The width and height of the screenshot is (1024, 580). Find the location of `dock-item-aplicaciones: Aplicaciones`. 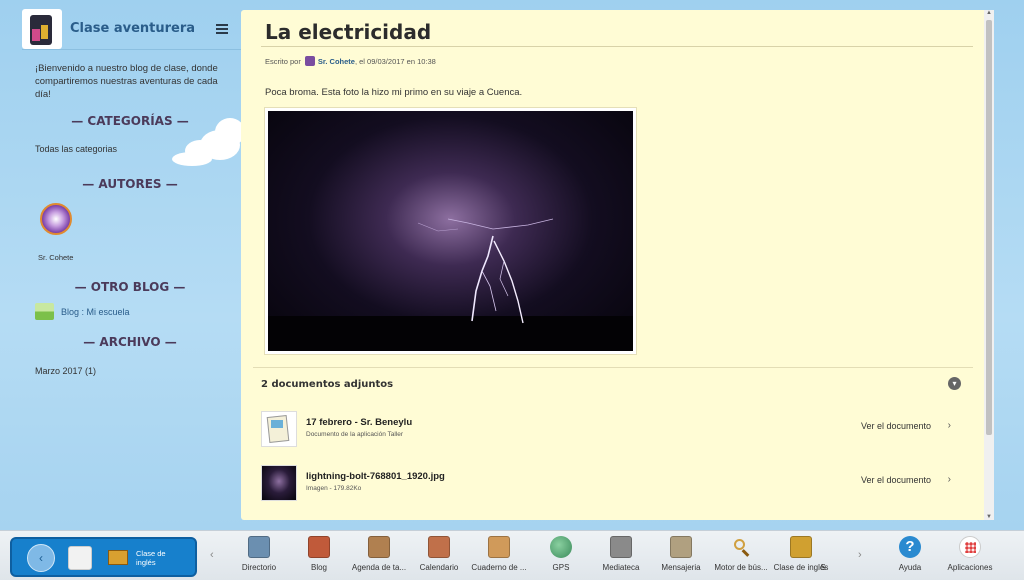

dock-item-aplicaciones: Aplicaciones is located at coordinates (970, 554).